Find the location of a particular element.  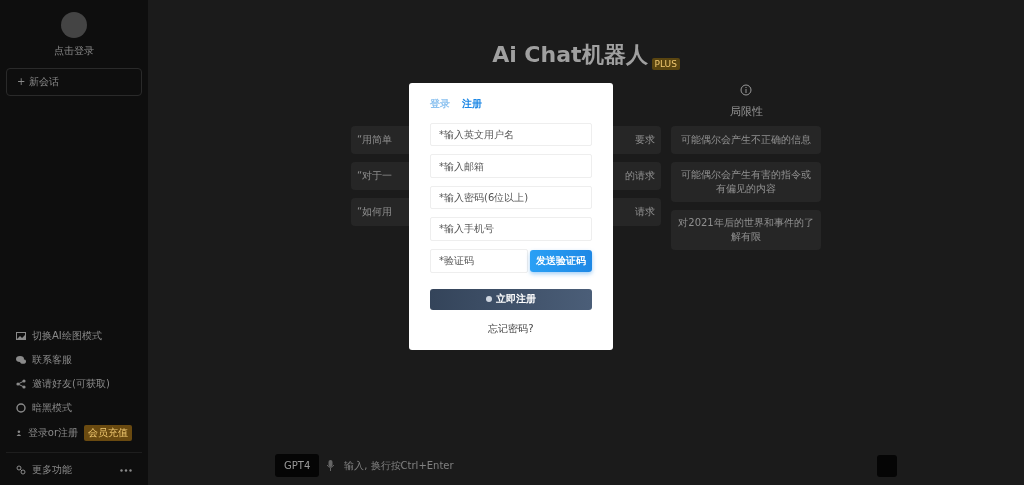

menu-item: 邀请好友(可获取) is located at coordinates (71, 384).